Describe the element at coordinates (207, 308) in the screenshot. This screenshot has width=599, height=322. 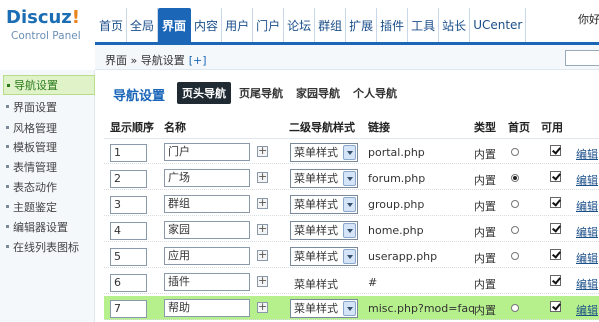
I see `name-input: 帮助` at that location.